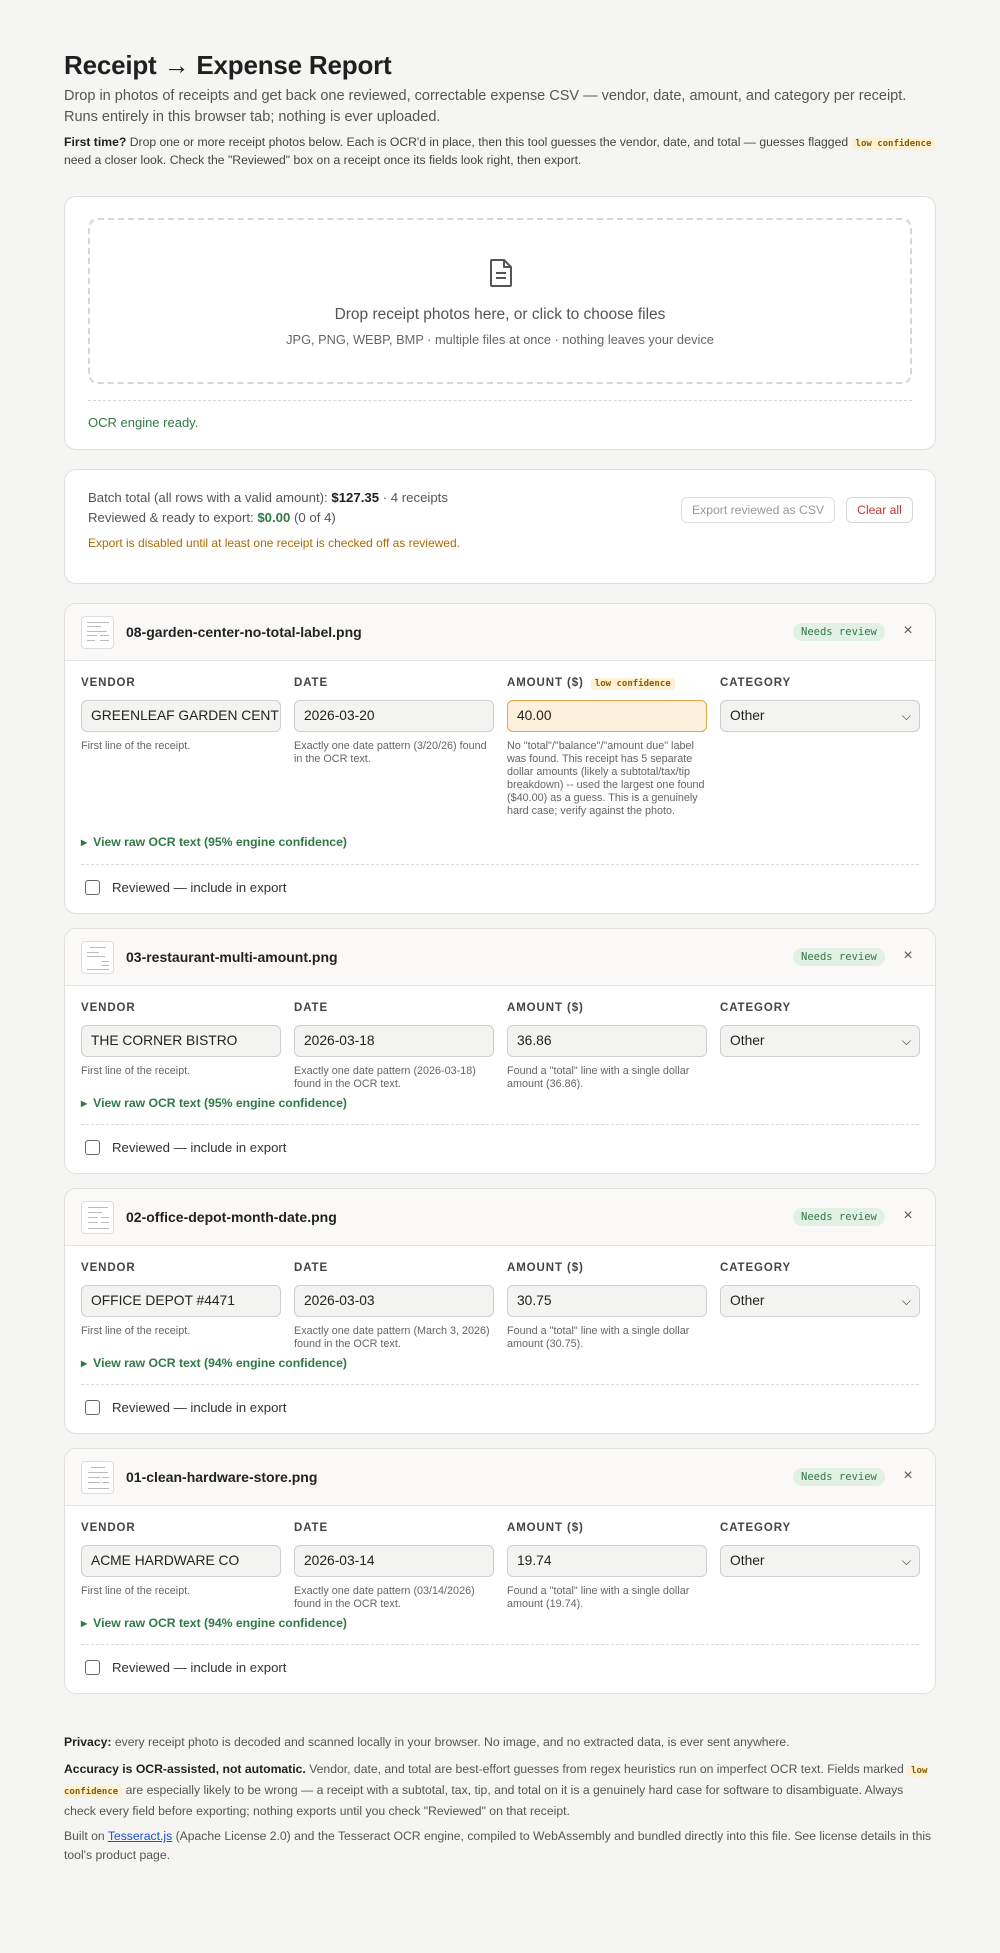 This screenshot has height=1953, width=1000. Describe the element at coordinates (758, 510) in the screenshot. I see `export-csv-button: Export reviewed as CSV` at that location.